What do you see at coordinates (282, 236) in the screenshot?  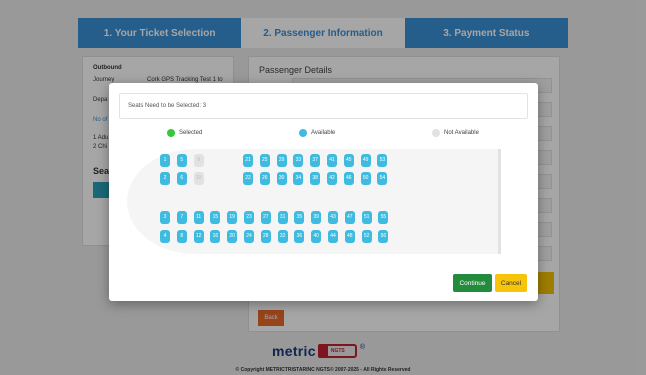 I see `seat-32: 32` at bounding box center [282, 236].